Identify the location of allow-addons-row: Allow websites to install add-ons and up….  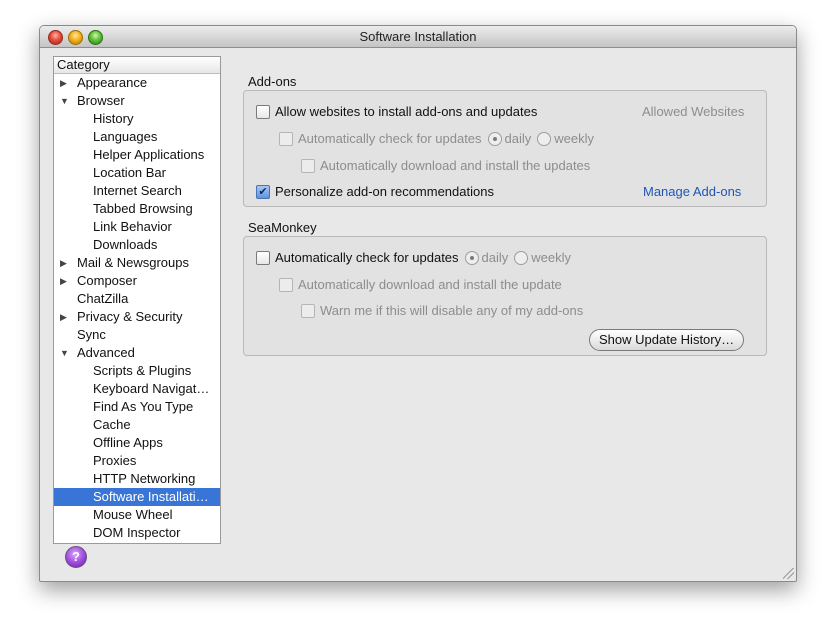
(396, 112).